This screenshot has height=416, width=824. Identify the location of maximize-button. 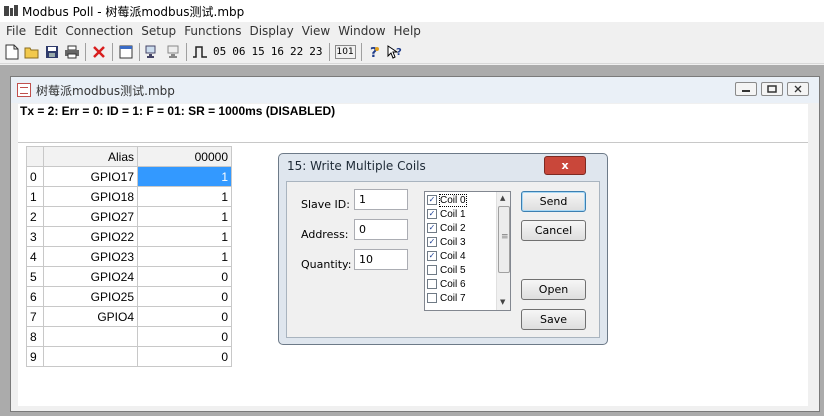
(772, 89).